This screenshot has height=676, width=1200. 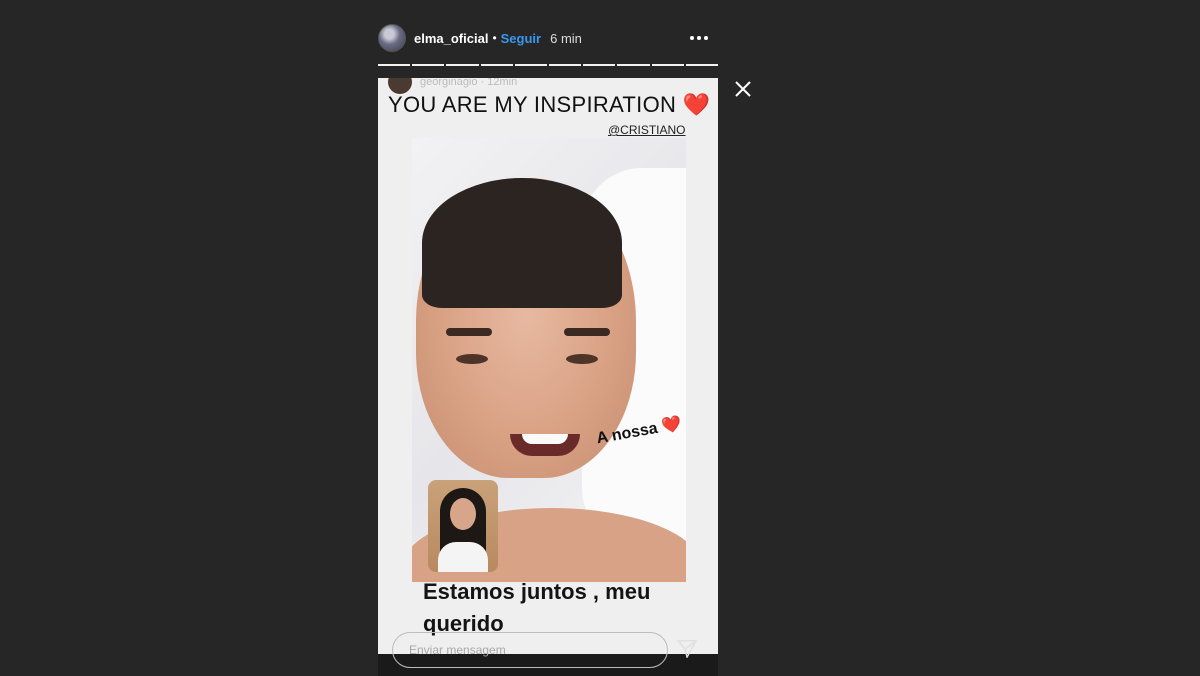 What do you see at coordinates (469, 83) in the screenshot?
I see `inner-username: georginagio · 12min` at bounding box center [469, 83].